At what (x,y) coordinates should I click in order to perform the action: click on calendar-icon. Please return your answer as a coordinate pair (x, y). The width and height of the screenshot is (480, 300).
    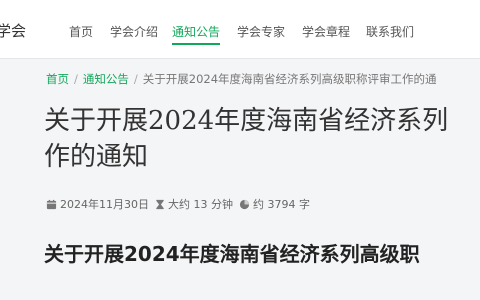
    Looking at the image, I should click on (51, 204).